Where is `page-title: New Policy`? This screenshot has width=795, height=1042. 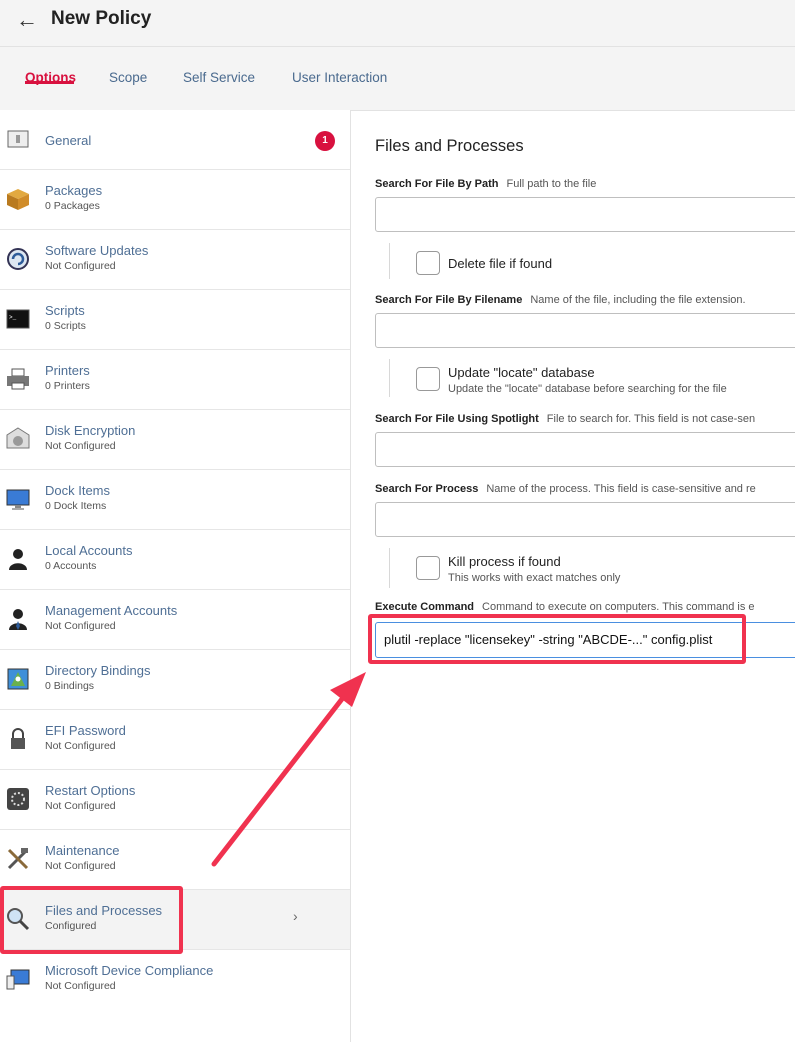
page-title: New Policy is located at coordinates (101, 18).